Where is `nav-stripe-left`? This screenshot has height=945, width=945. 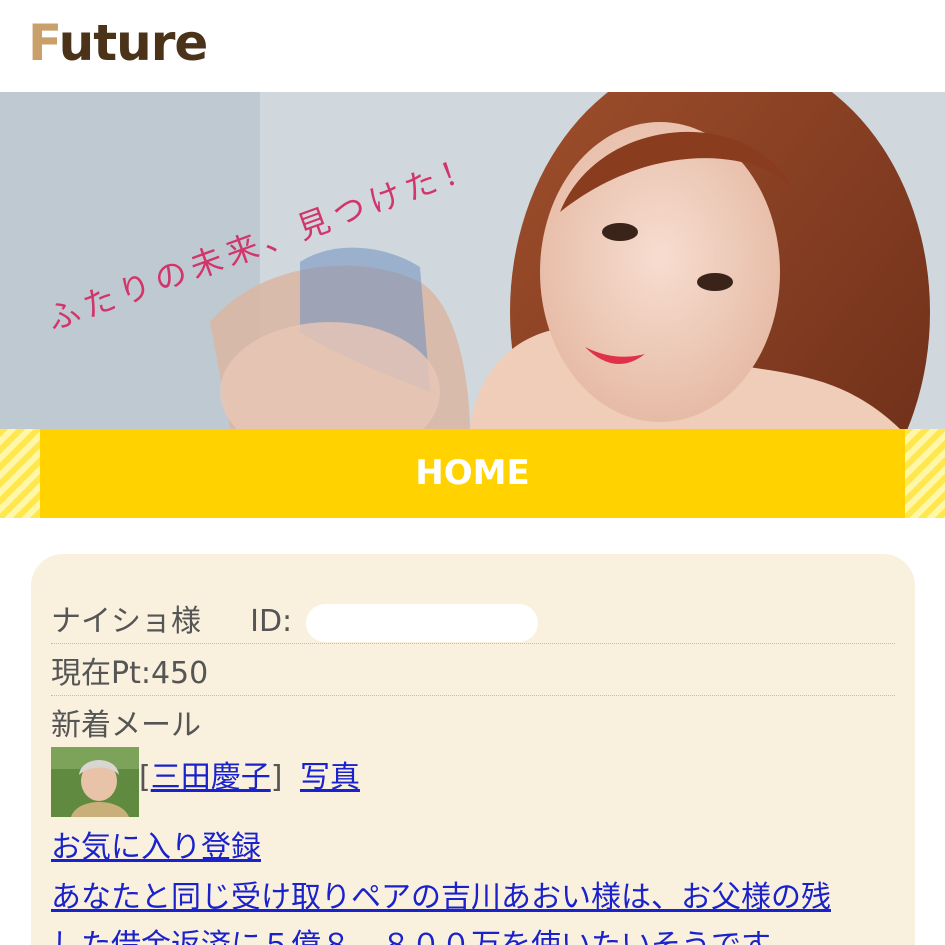 nav-stripe-left is located at coordinates (20, 473).